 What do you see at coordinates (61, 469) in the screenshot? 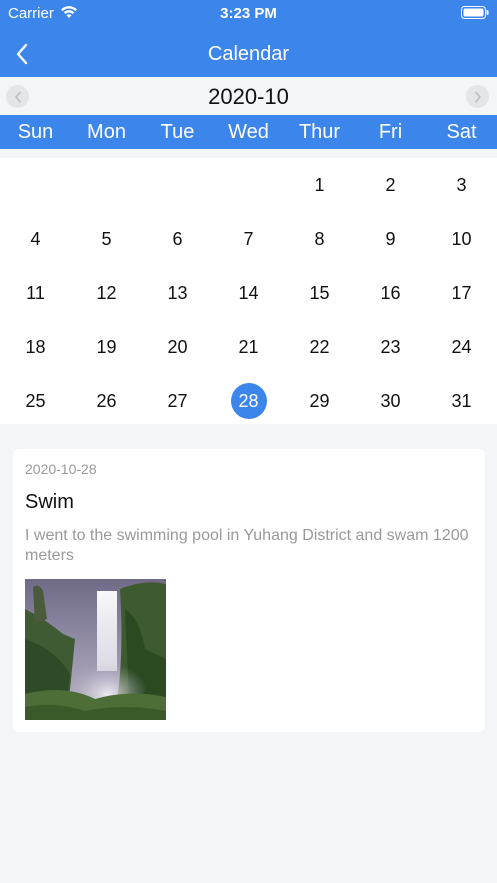
I see `entry-date: 2020-10-28` at bounding box center [61, 469].